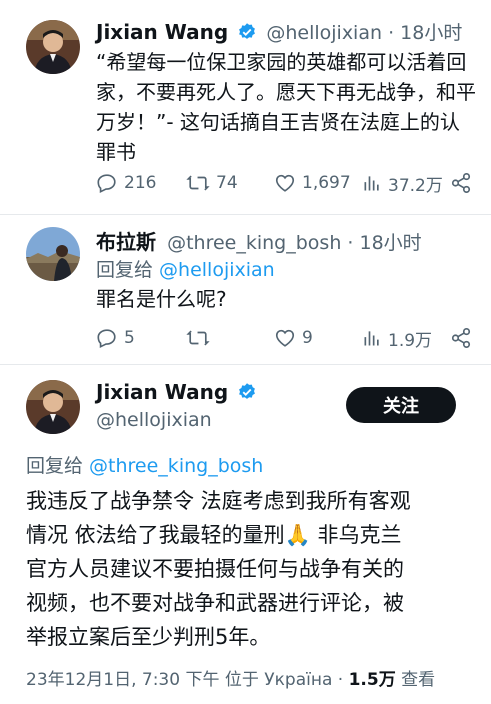  What do you see at coordinates (286, 92) in the screenshot?
I see `tweet-text-line: 家，不要再死人了。愿天下再无战争，和平` at bounding box center [286, 92].